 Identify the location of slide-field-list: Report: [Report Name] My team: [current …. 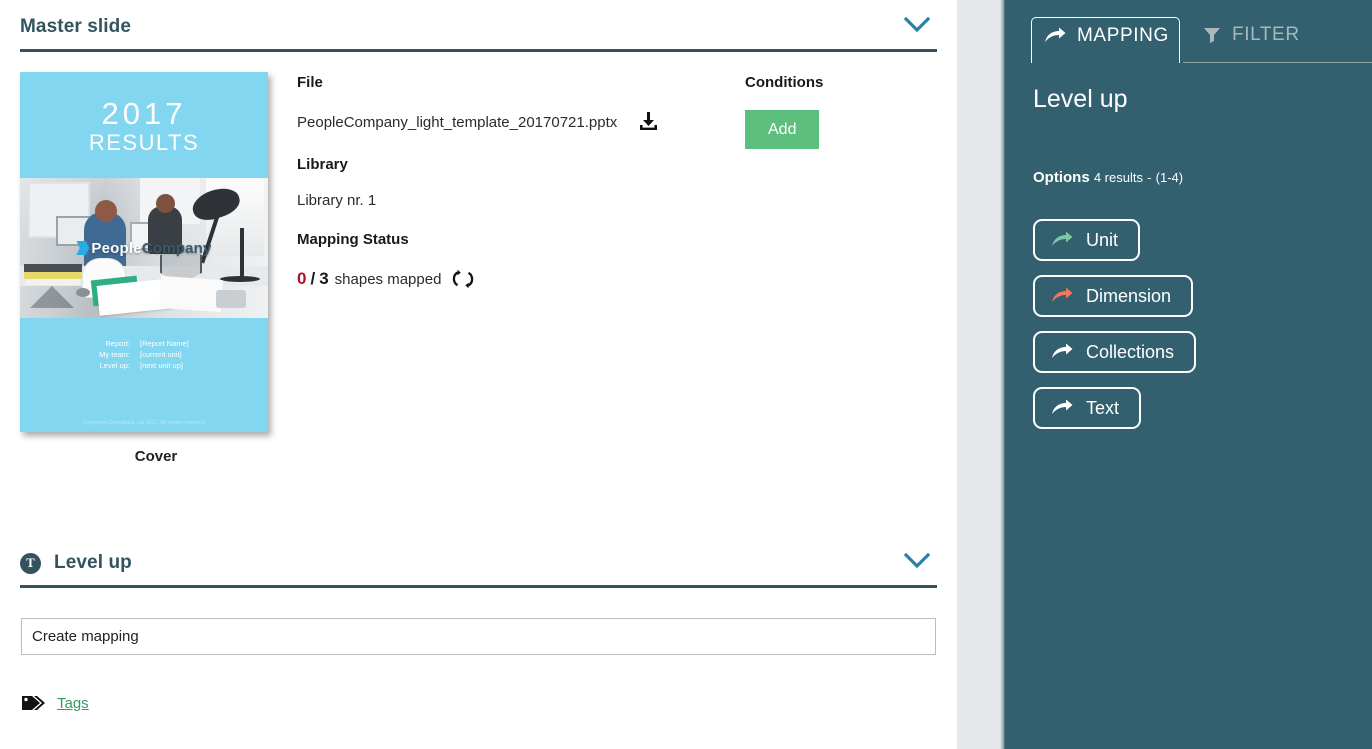
(144, 354).